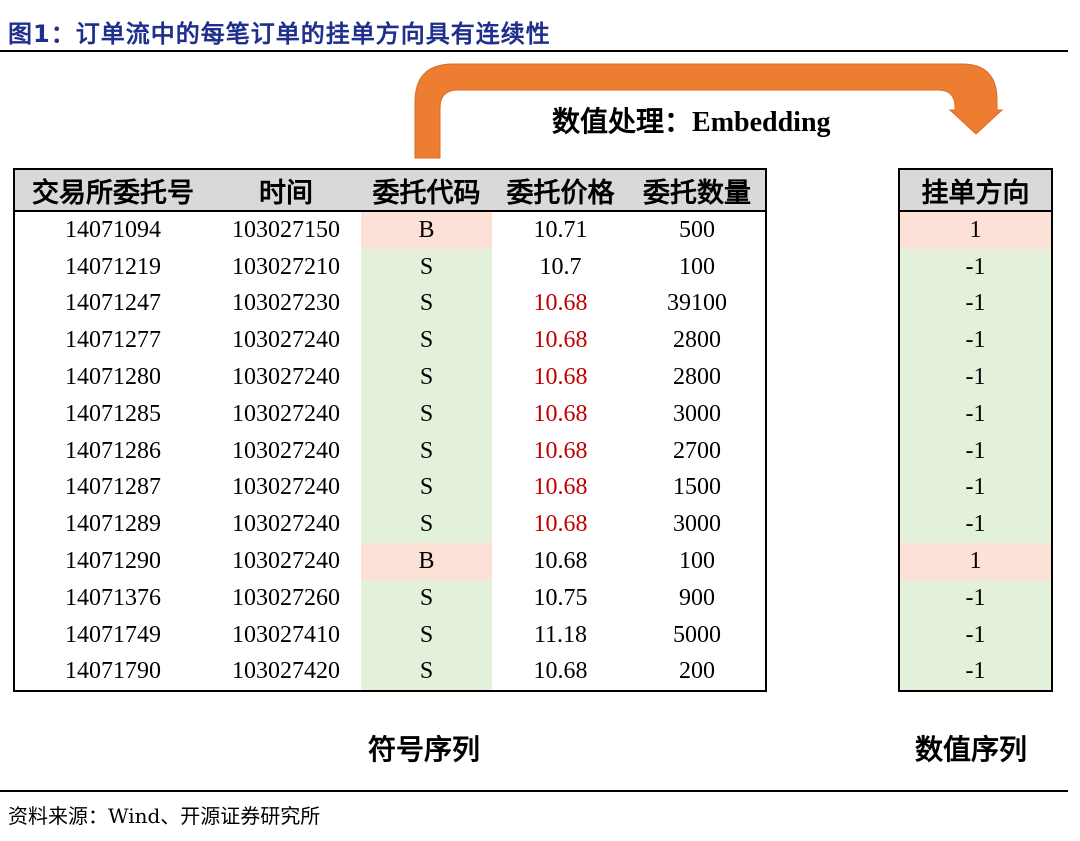 The image size is (1080, 841). What do you see at coordinates (697, 450) in the screenshot?
I see `qty-cell: 2700` at bounding box center [697, 450].